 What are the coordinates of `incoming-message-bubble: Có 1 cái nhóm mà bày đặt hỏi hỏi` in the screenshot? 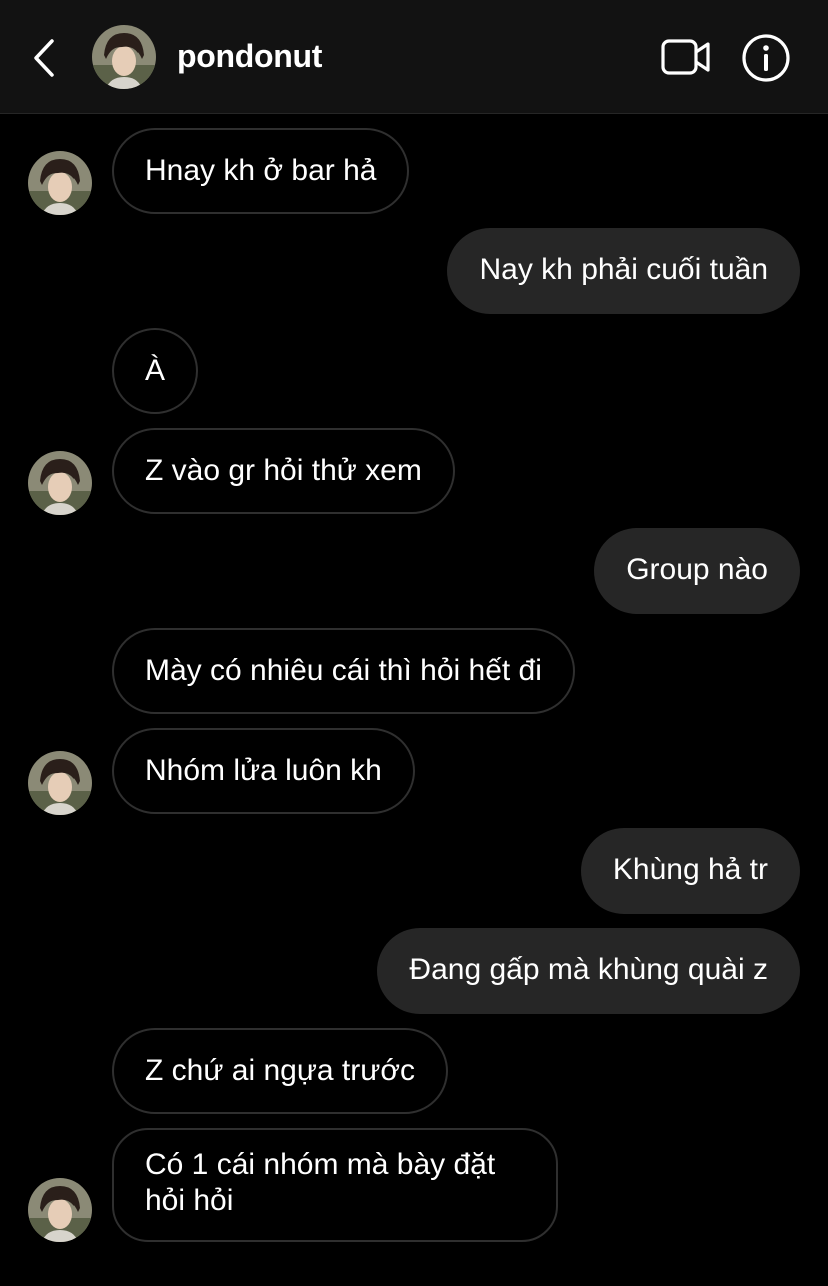 It's located at (335, 1185).